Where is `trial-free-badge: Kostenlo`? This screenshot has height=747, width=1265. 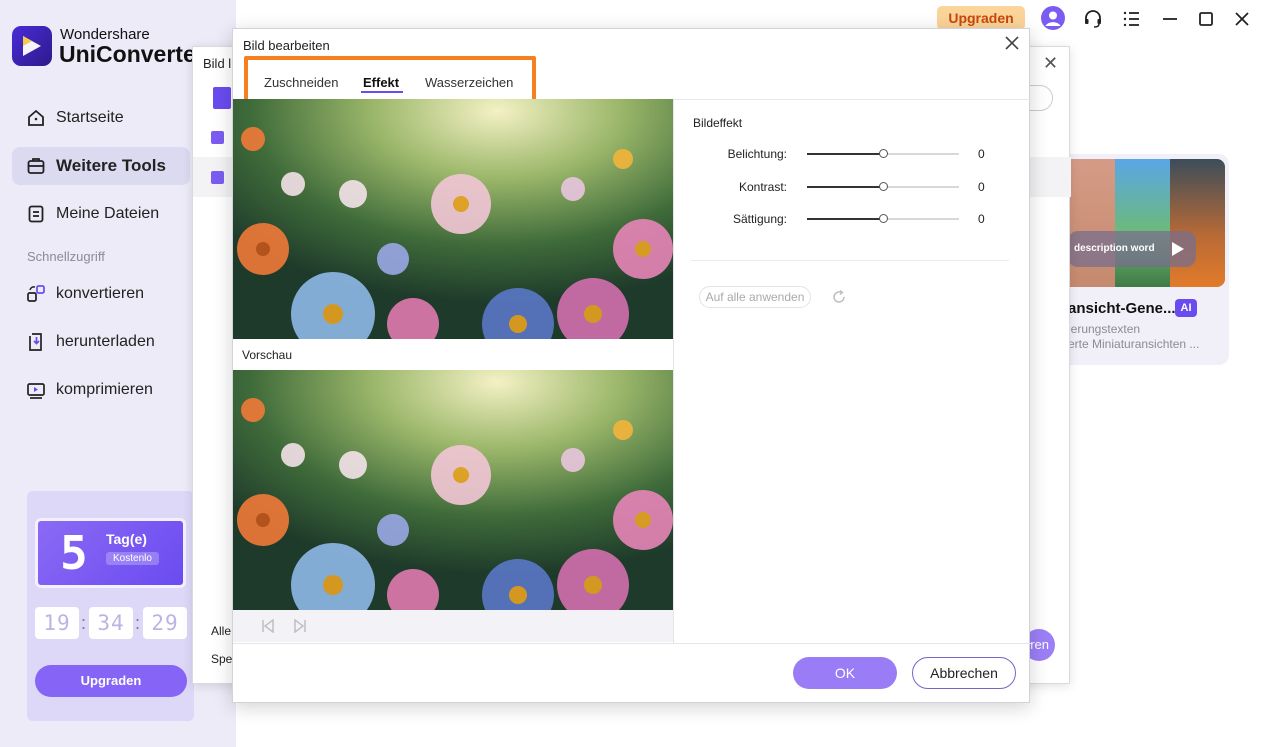 trial-free-badge: Kostenlo is located at coordinates (132, 558).